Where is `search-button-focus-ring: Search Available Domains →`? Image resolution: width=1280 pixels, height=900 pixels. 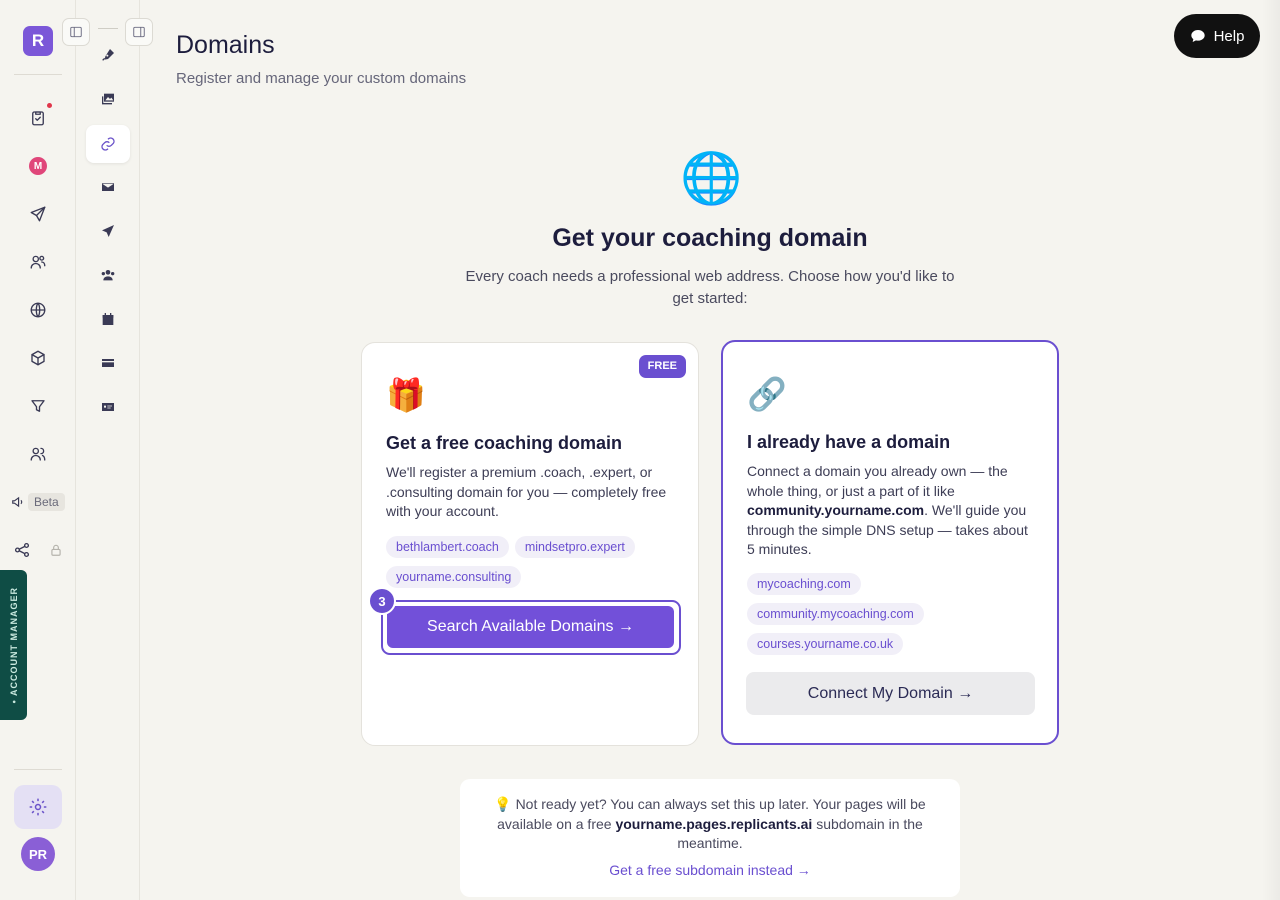 search-button-focus-ring: Search Available Domains → is located at coordinates (531, 627).